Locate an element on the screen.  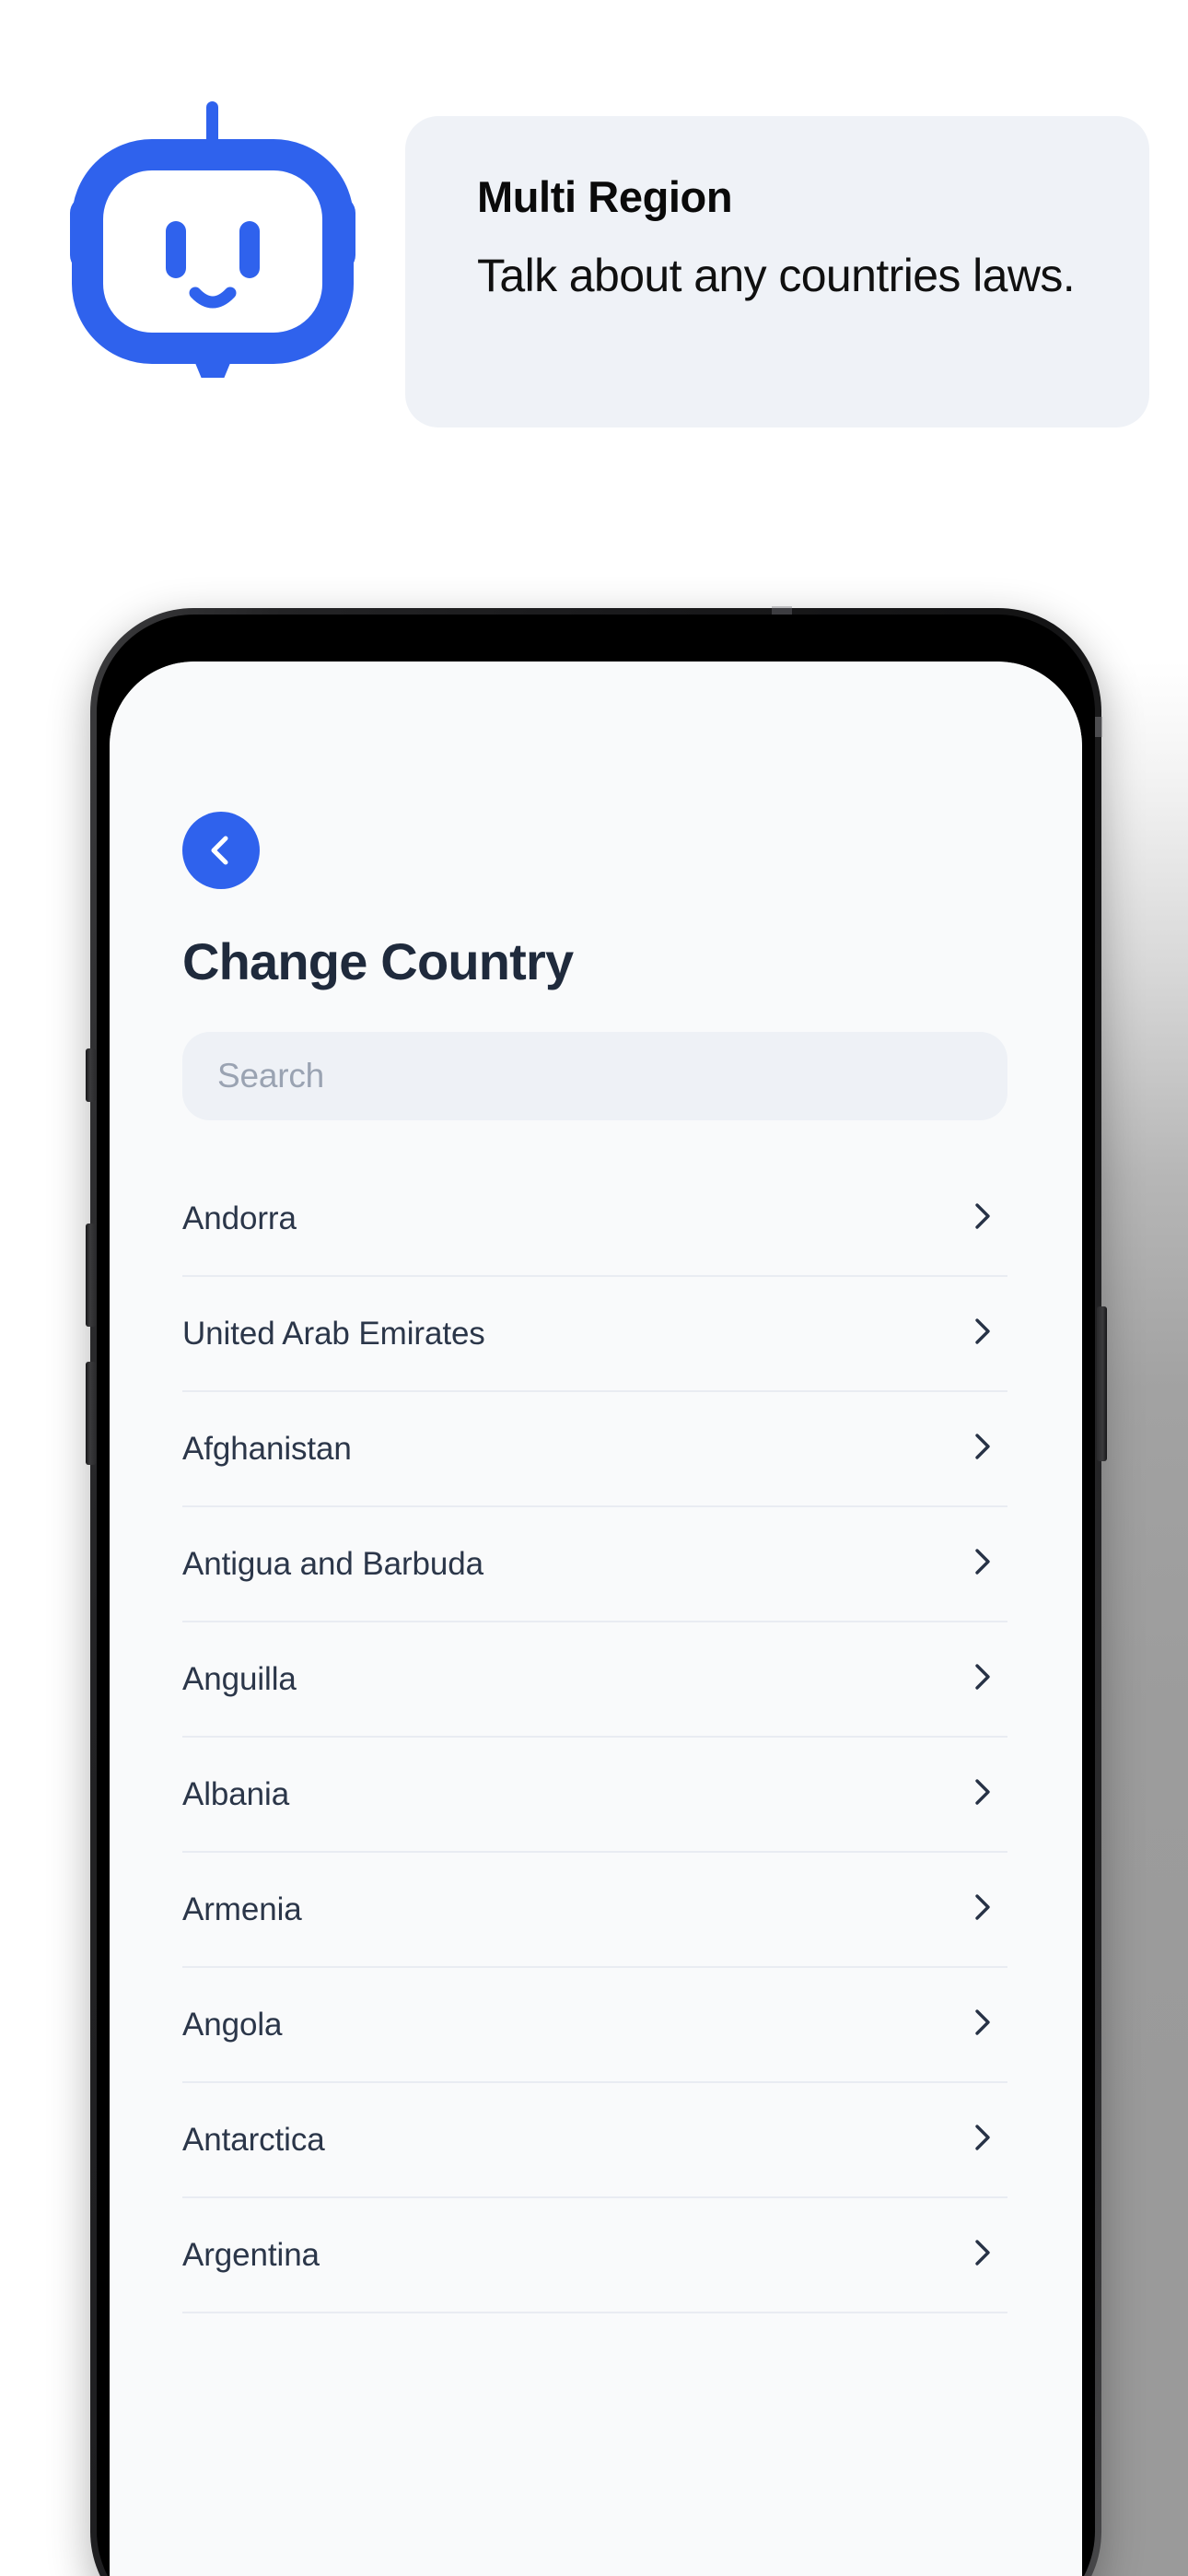
country-list-item: United Arab Emirates is located at coordinates (594, 1334).